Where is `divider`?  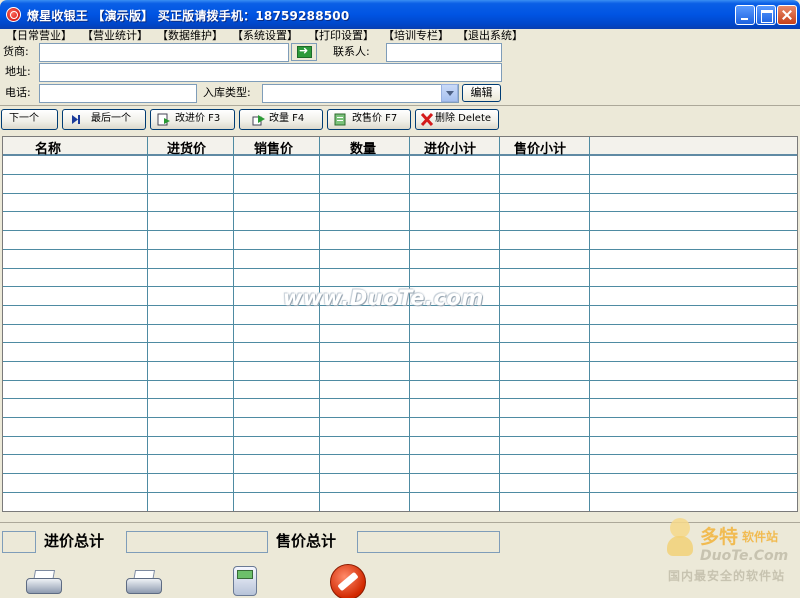
divider is located at coordinates (400, 105).